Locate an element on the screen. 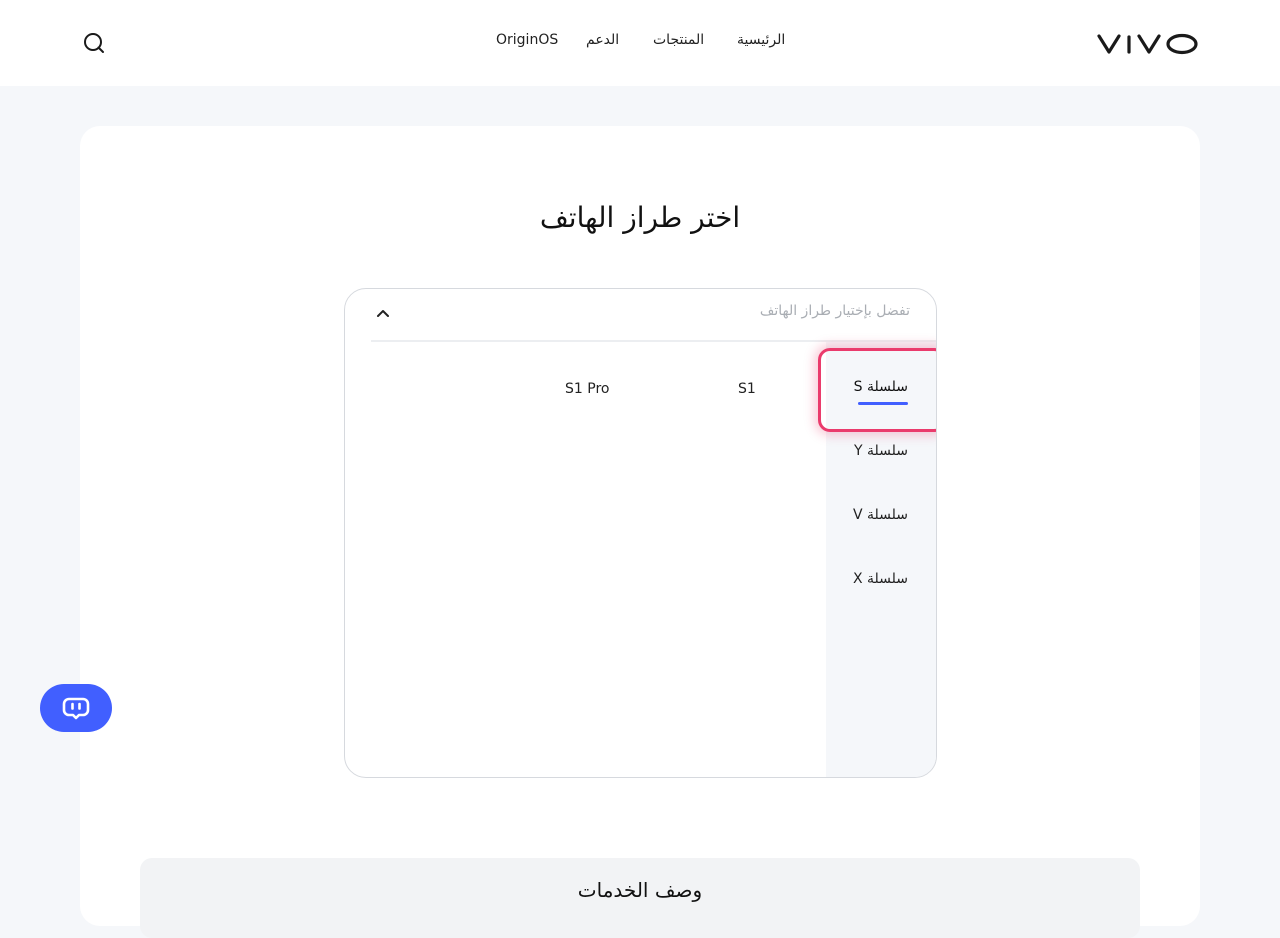 This screenshot has width=1280, height=938. site-header: الرئيسية المنتجات الدعم OriginOS is located at coordinates (640, 43).